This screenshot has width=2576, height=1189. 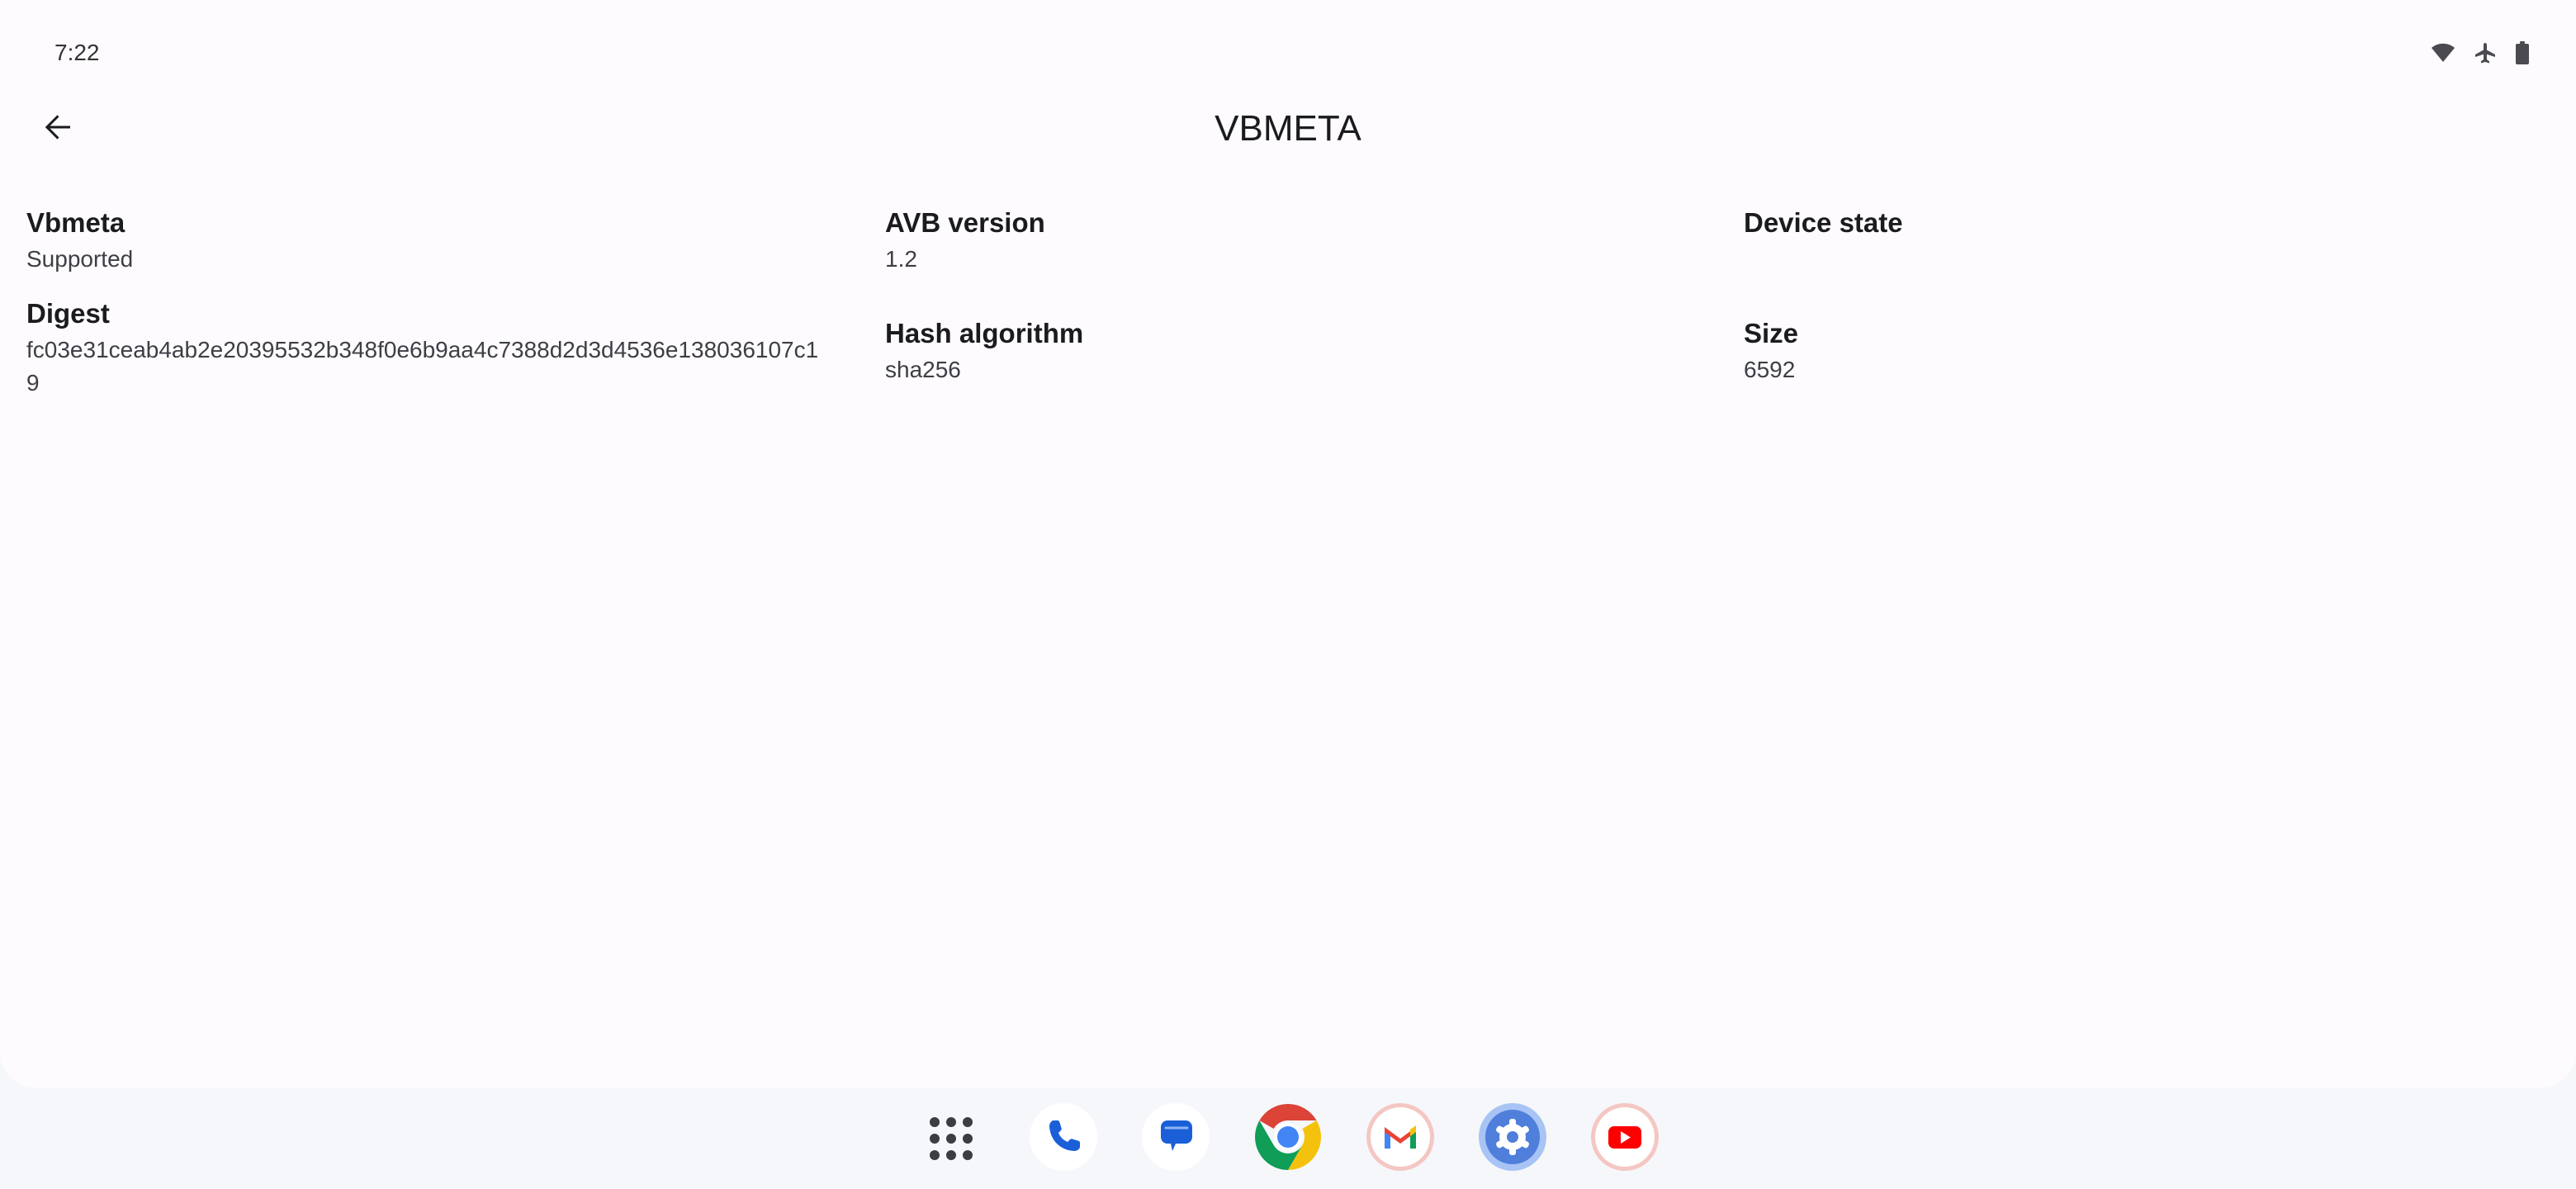 I want to click on wifi-icon, so click(x=2443, y=53).